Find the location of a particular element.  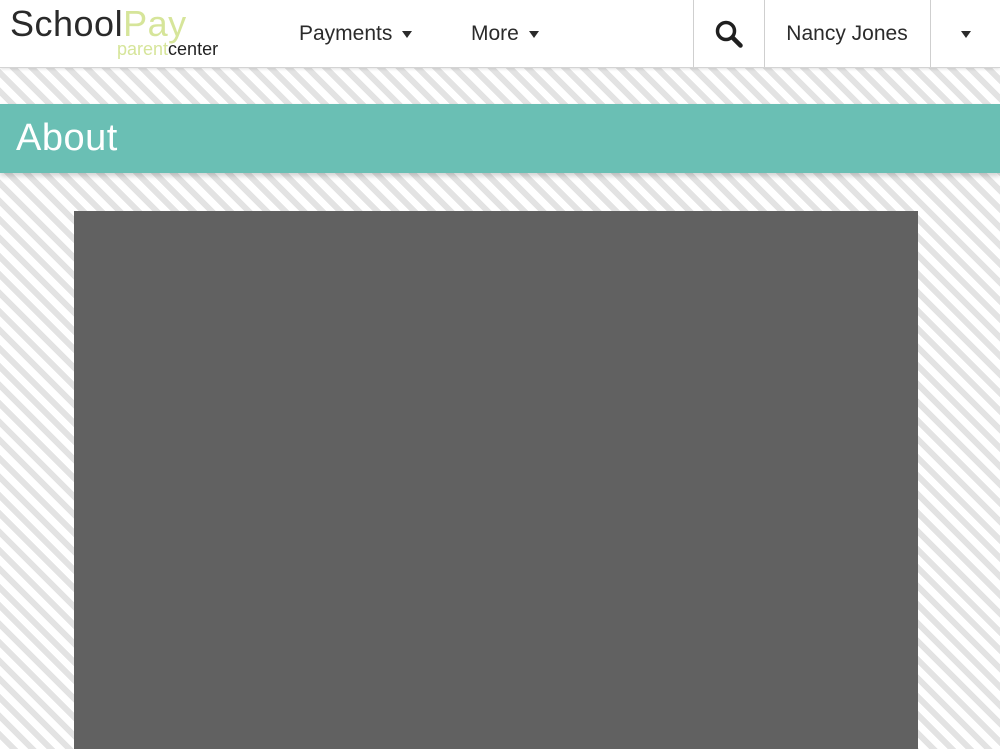

nav-payments-label: Payments is located at coordinates (346, 33).